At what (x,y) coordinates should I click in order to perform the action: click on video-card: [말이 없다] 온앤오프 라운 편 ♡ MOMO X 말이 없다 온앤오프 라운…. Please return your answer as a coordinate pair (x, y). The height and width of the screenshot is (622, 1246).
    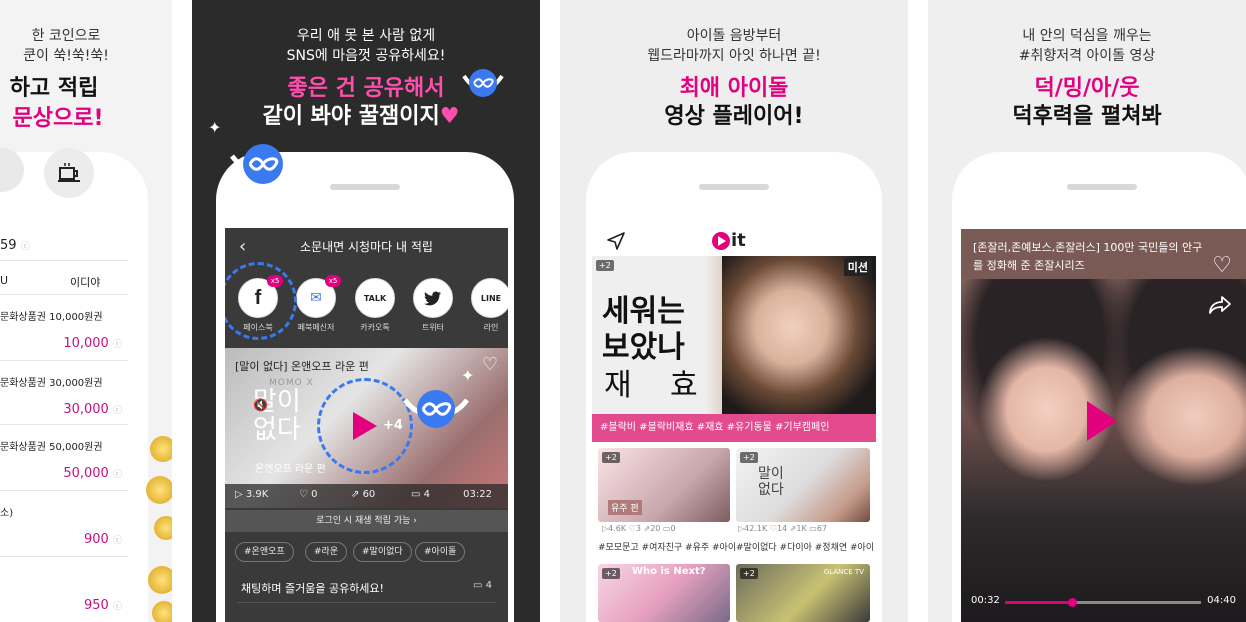
    Looking at the image, I should click on (366, 428).